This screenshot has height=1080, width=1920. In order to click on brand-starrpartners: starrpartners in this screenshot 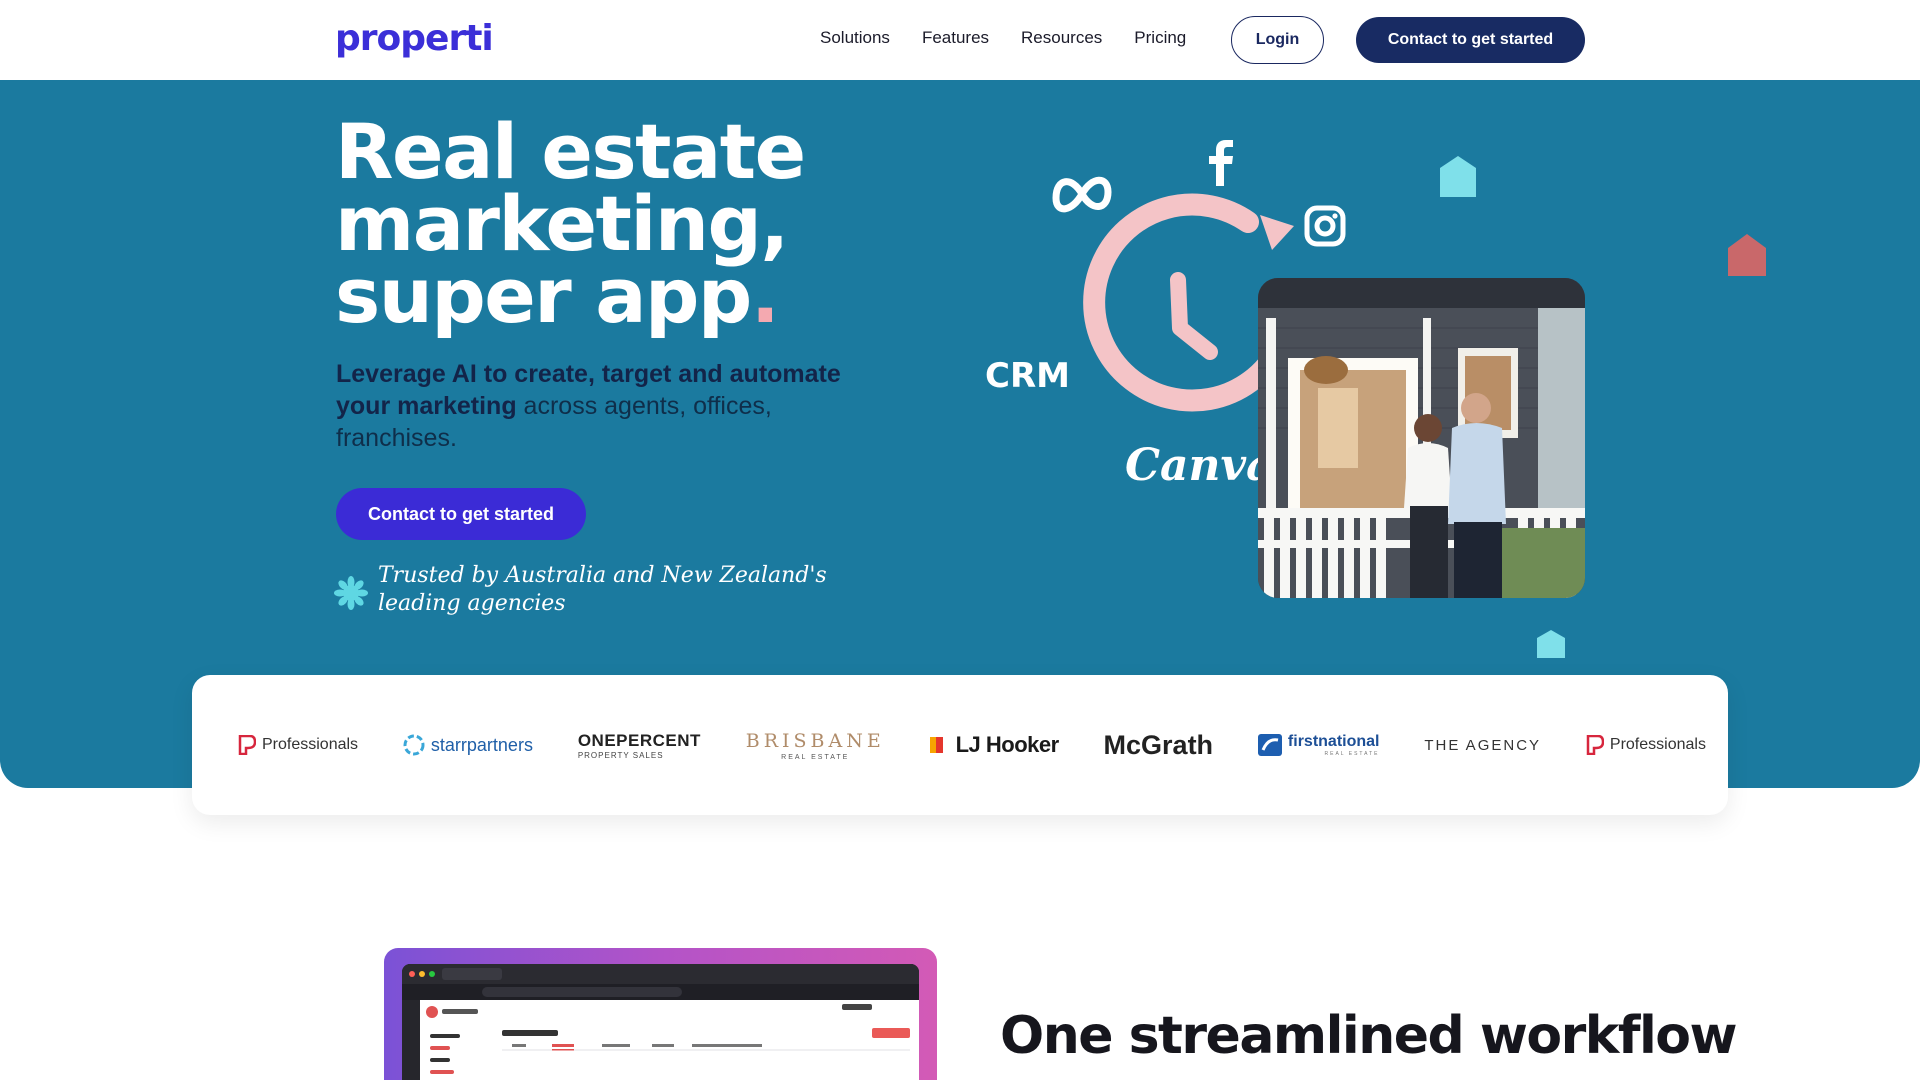, I will do `click(468, 745)`.